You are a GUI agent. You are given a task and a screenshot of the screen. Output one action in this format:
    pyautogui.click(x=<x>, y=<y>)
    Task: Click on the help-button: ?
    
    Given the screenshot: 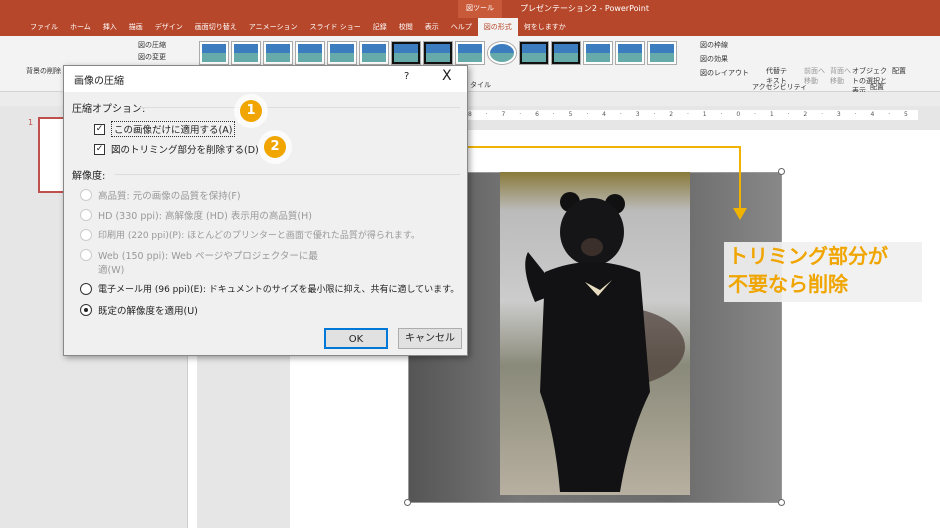 What is the action you would take?
    pyautogui.click(x=406, y=76)
    